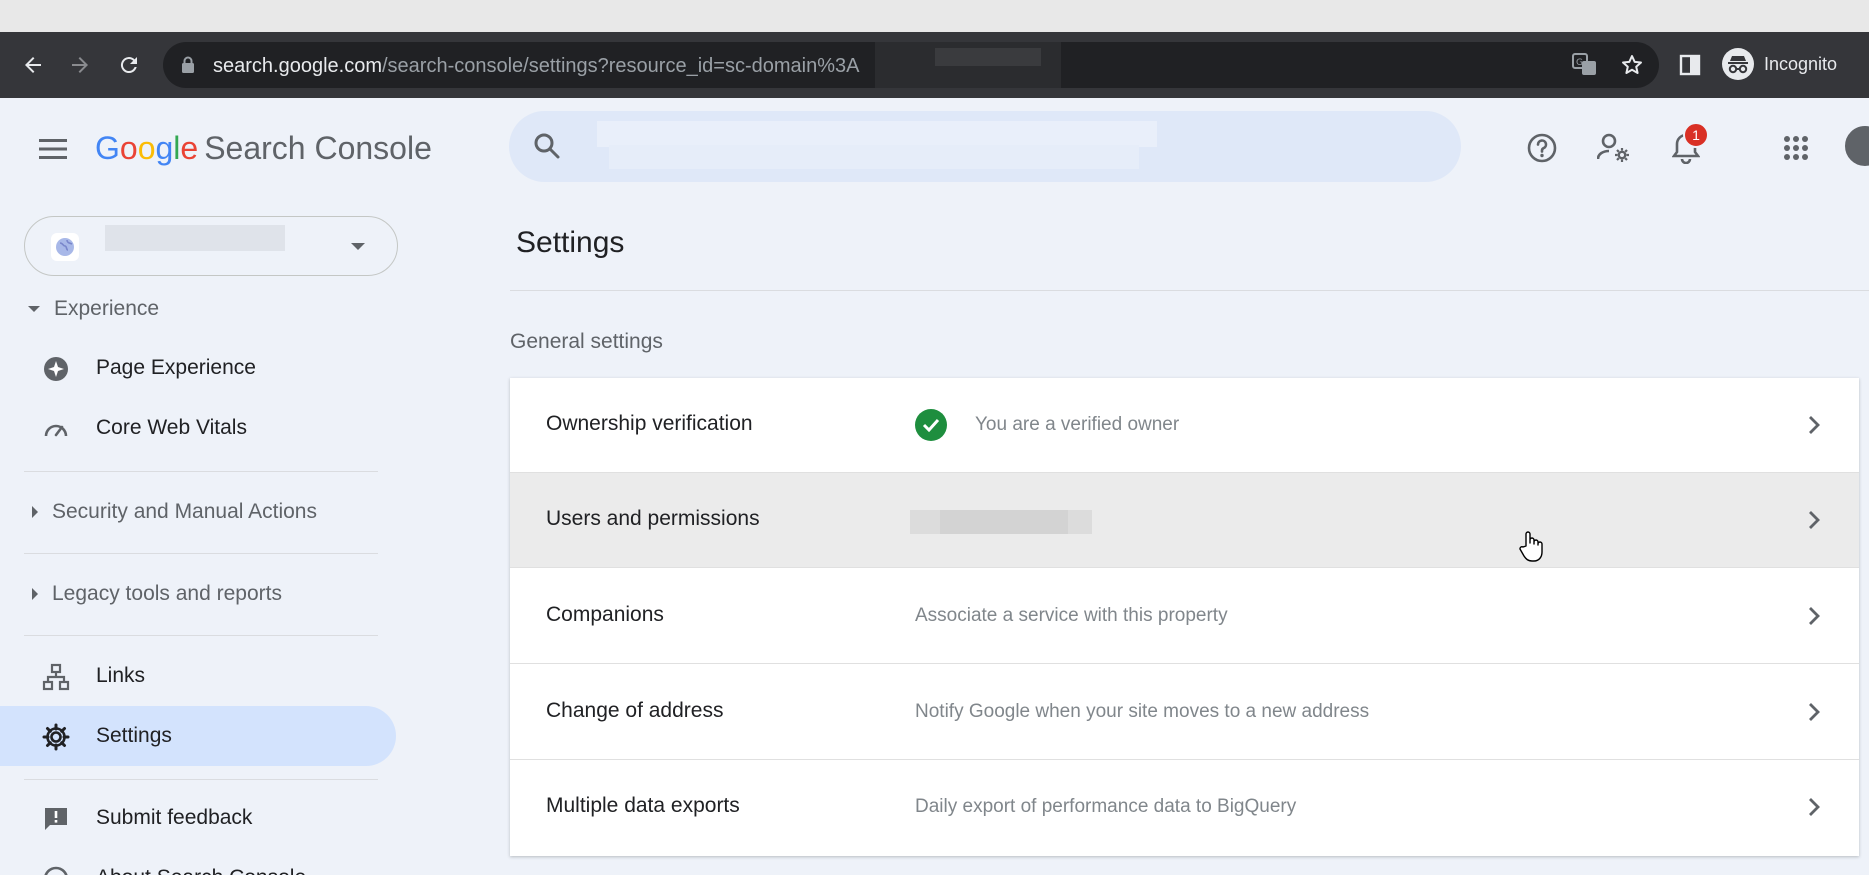 This screenshot has width=1869, height=875. What do you see at coordinates (1801, 63) in the screenshot?
I see `incognito-label: Incognito` at bounding box center [1801, 63].